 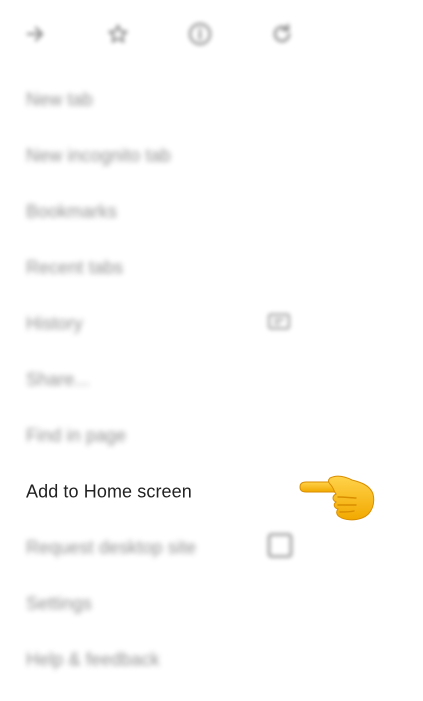 I want to click on menu-item-label: New incognito tab, so click(x=98, y=155).